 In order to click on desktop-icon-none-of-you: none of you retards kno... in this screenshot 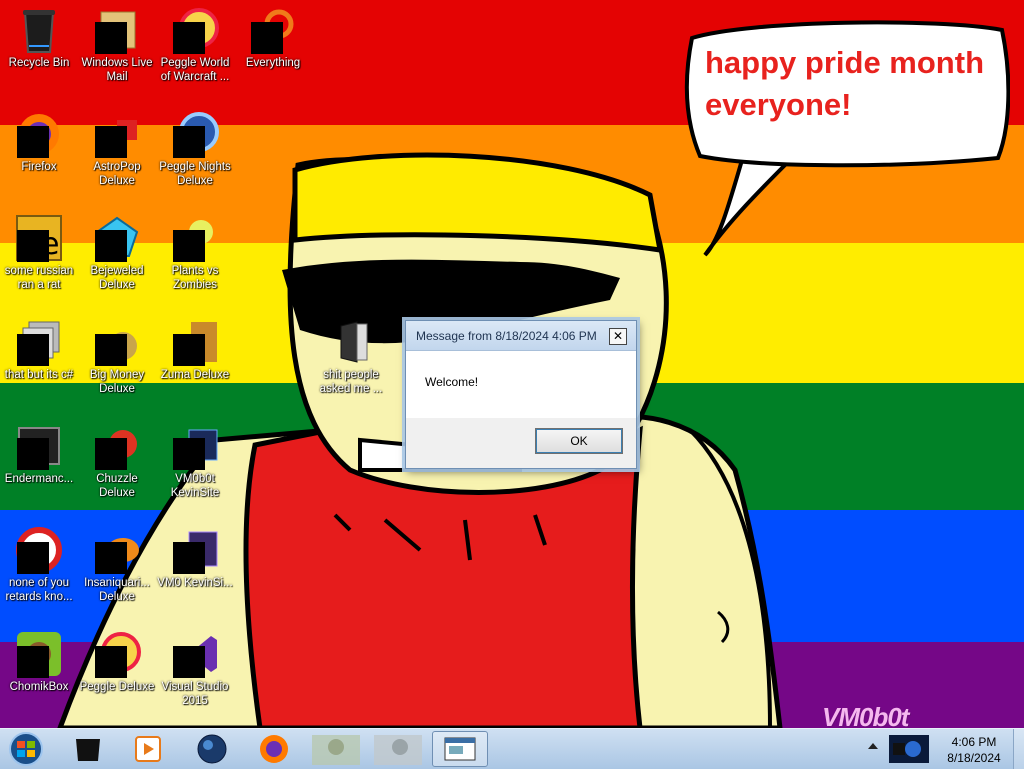, I will do `click(39, 562)`.